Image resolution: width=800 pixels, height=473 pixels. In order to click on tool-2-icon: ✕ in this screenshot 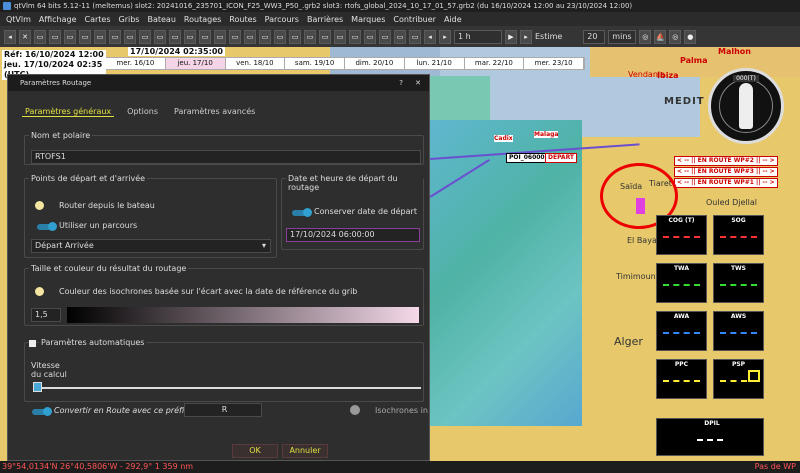, I will do `click(25, 36)`.